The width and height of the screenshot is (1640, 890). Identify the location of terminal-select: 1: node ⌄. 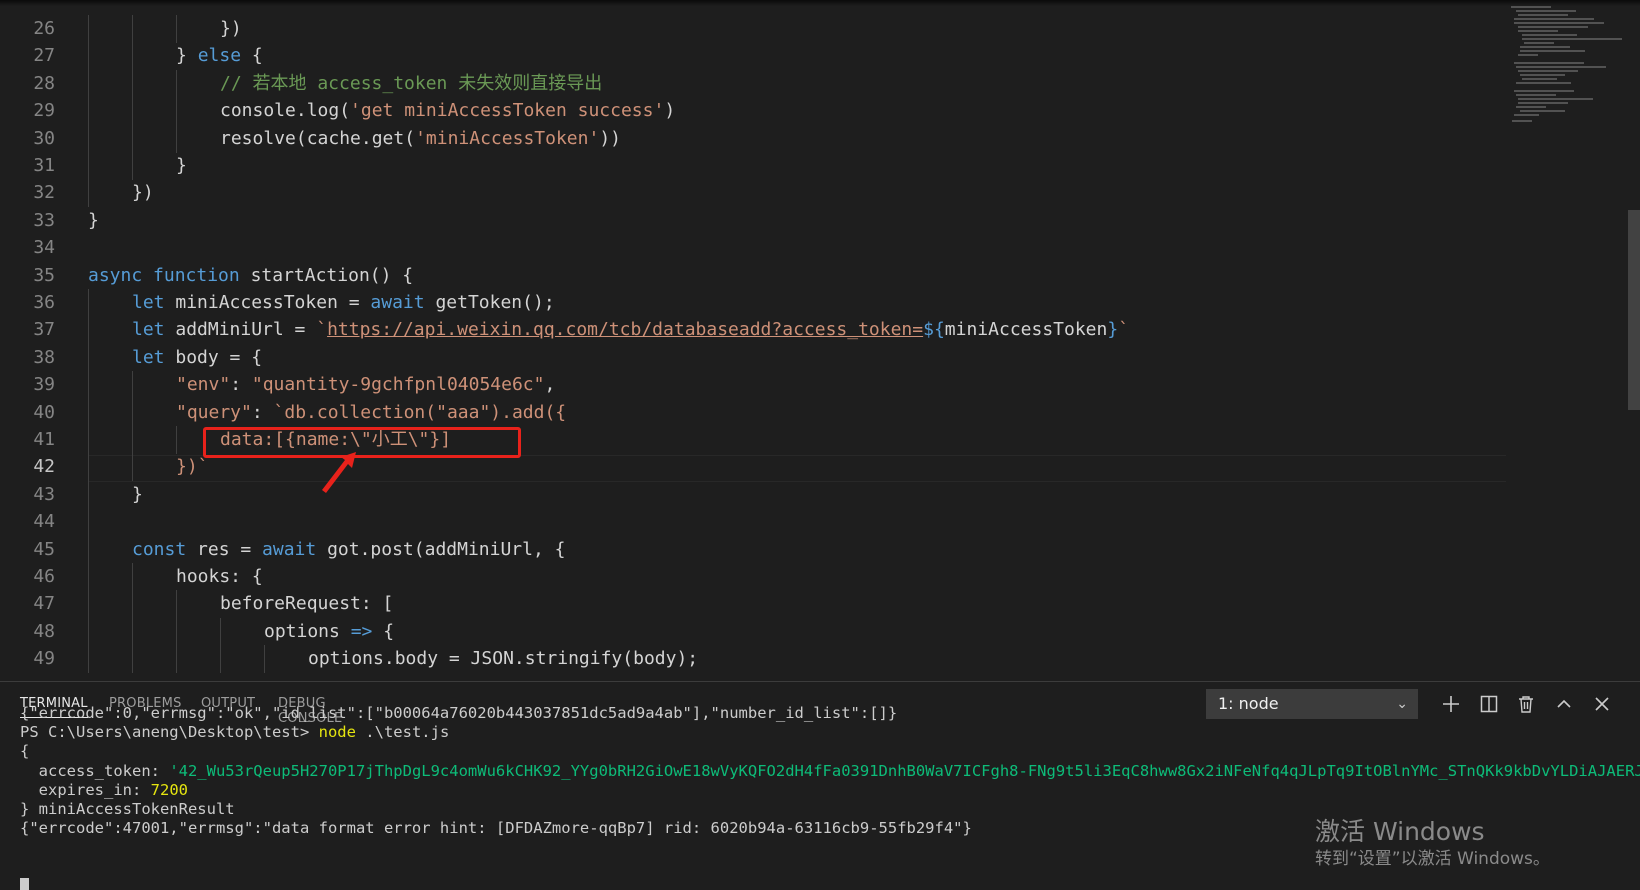
(1312, 704).